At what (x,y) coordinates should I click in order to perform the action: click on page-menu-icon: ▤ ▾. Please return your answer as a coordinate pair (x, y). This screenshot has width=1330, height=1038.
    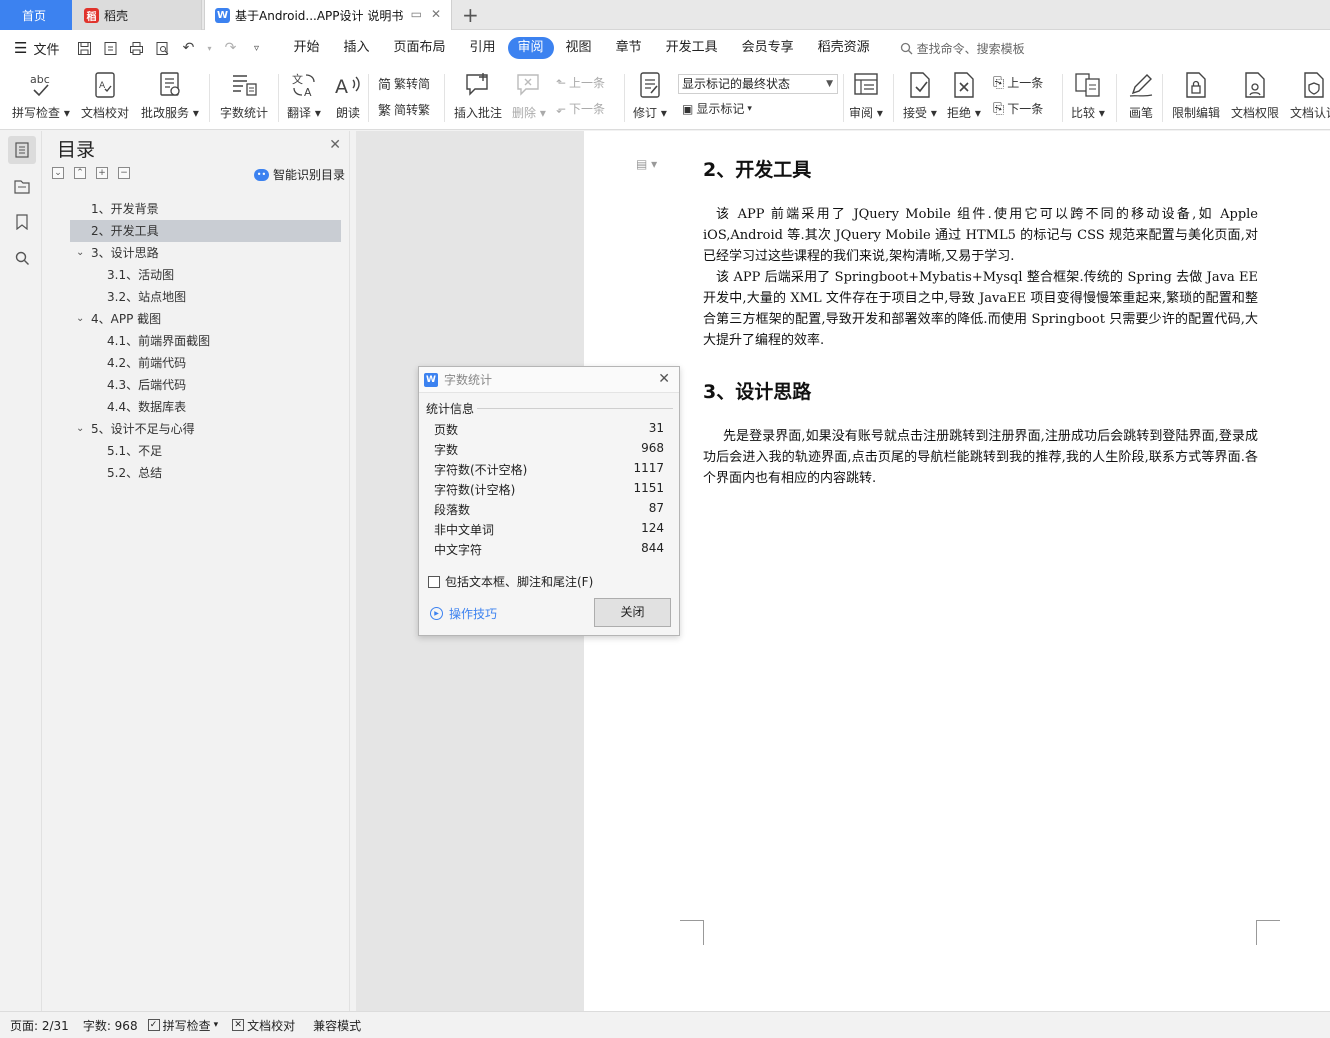
    Looking at the image, I should click on (646, 164).